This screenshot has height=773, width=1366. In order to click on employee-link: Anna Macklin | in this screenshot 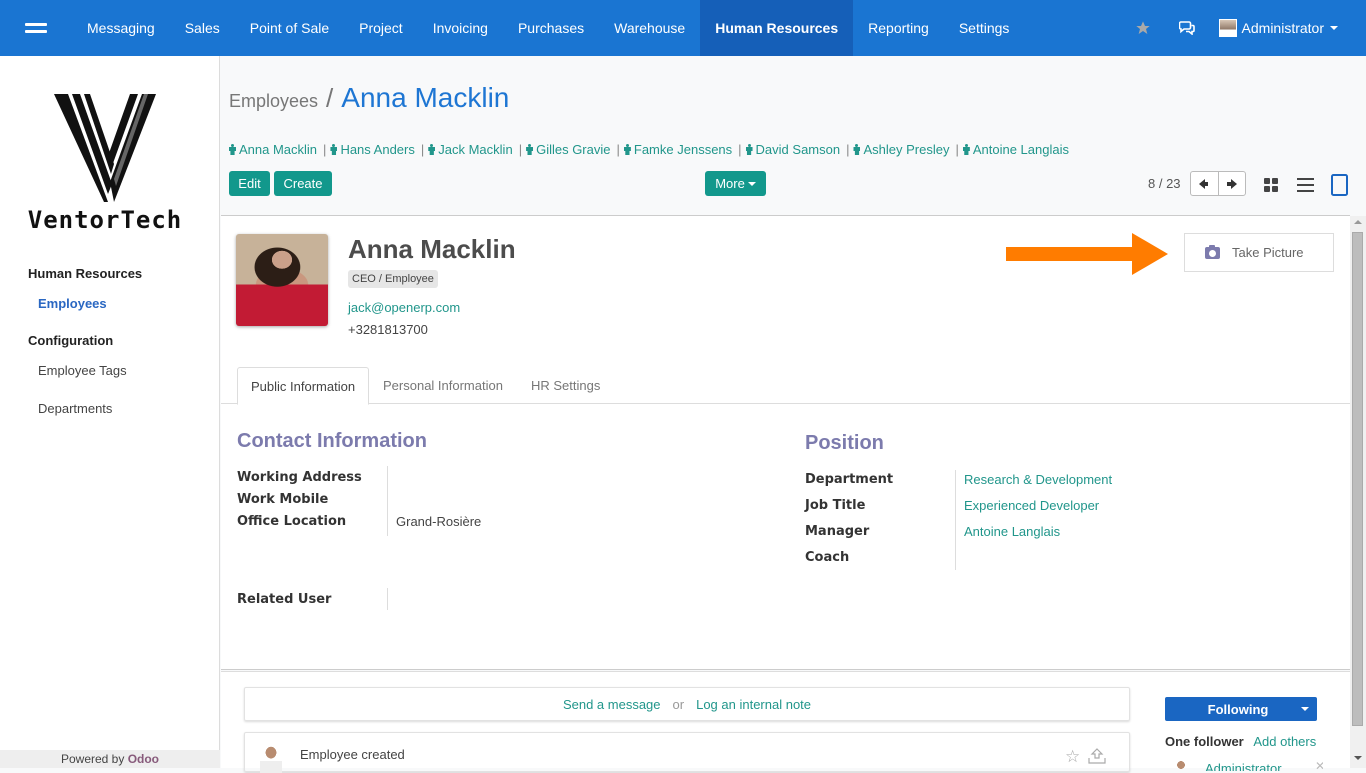, I will do `click(279, 149)`.